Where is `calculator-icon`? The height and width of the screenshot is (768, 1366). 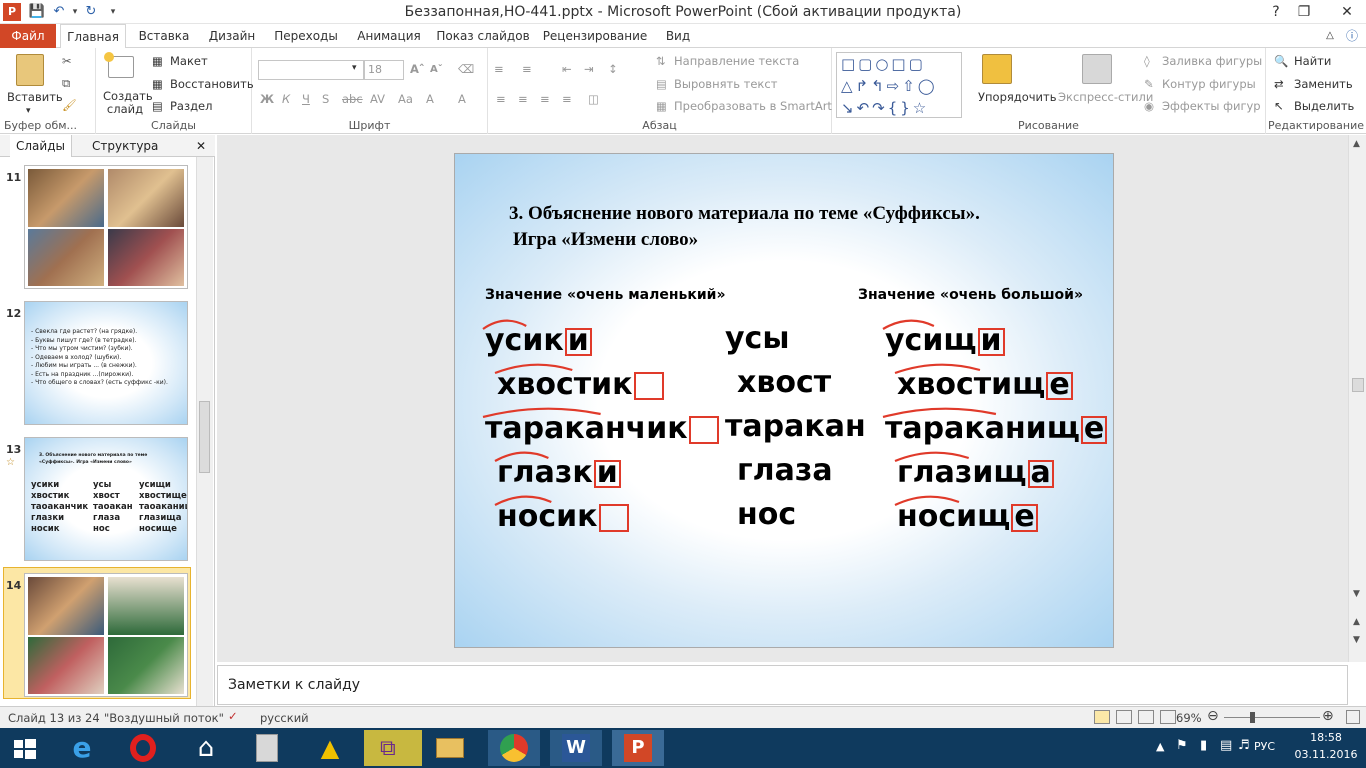
calculator-icon is located at coordinates (268, 748).